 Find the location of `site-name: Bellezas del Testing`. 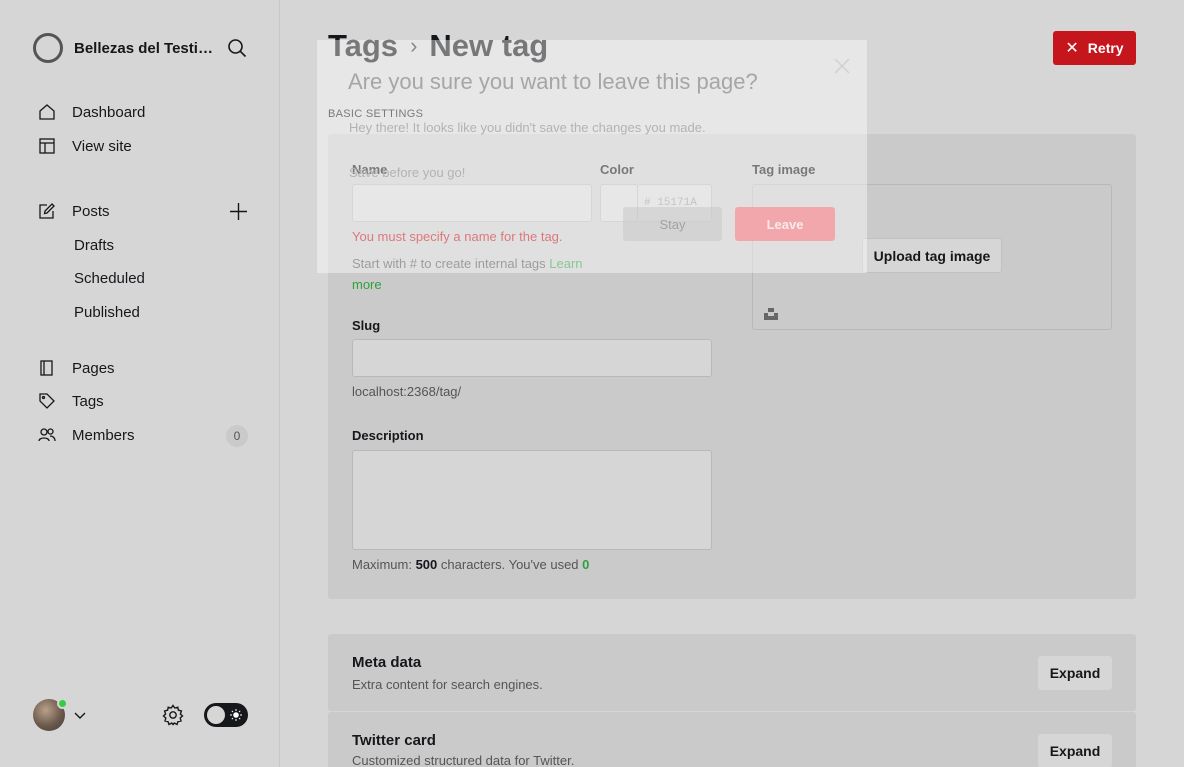

site-name: Bellezas del Testing is located at coordinates (144, 48).